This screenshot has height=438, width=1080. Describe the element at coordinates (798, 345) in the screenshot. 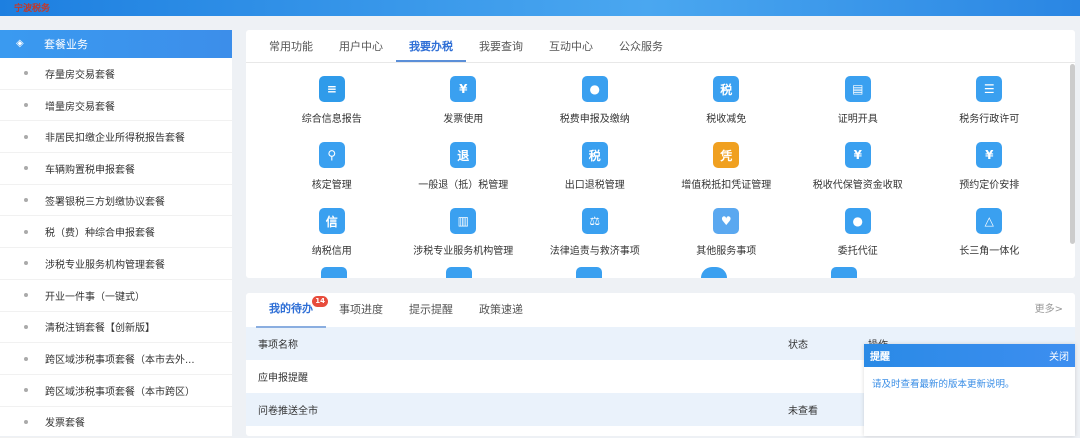

I see `column-header: 状态` at that location.